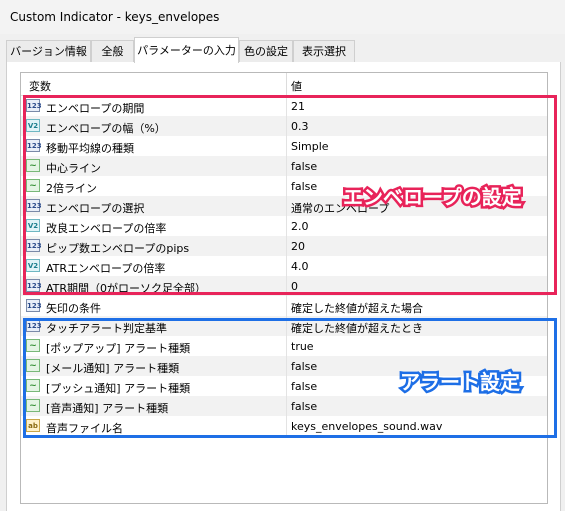 The height and width of the screenshot is (511, 565). Describe the element at coordinates (48, 51) in the screenshot. I see `tab-version-info: バージョン情報` at that location.